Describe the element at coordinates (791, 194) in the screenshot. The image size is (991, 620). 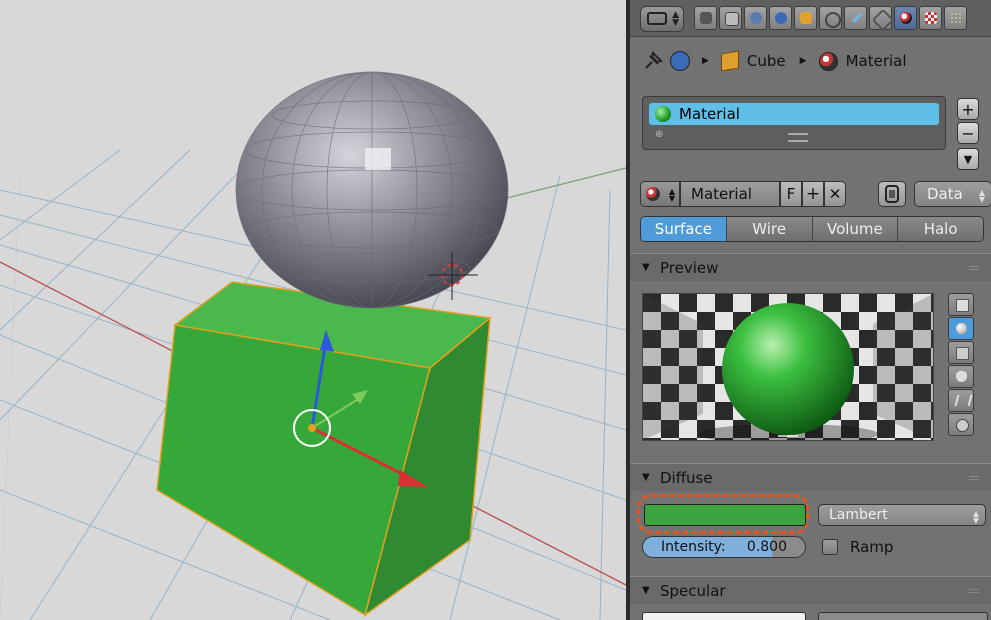
I see `fake-user-button: F` at that location.